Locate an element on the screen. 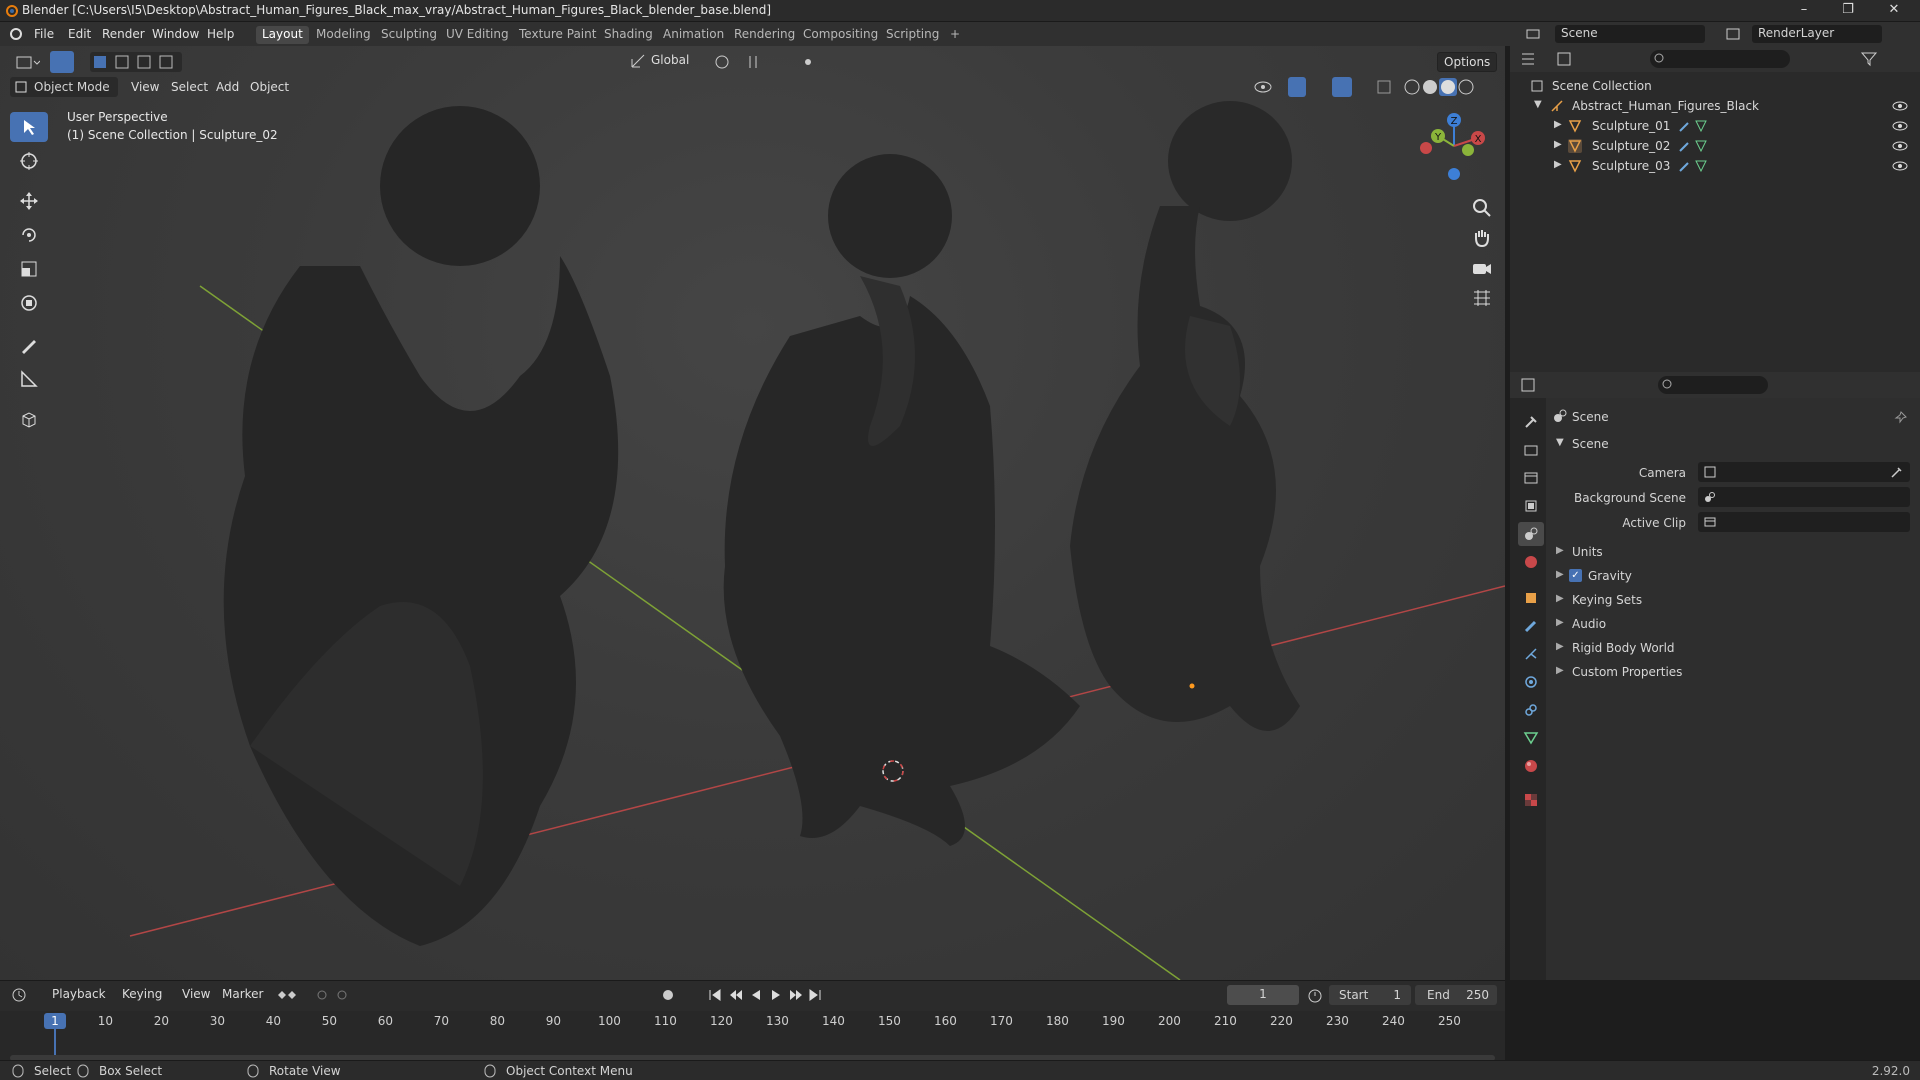 This screenshot has width=1920, height=1080. gizmo-toggle-icon is located at coordinates (1297, 87).